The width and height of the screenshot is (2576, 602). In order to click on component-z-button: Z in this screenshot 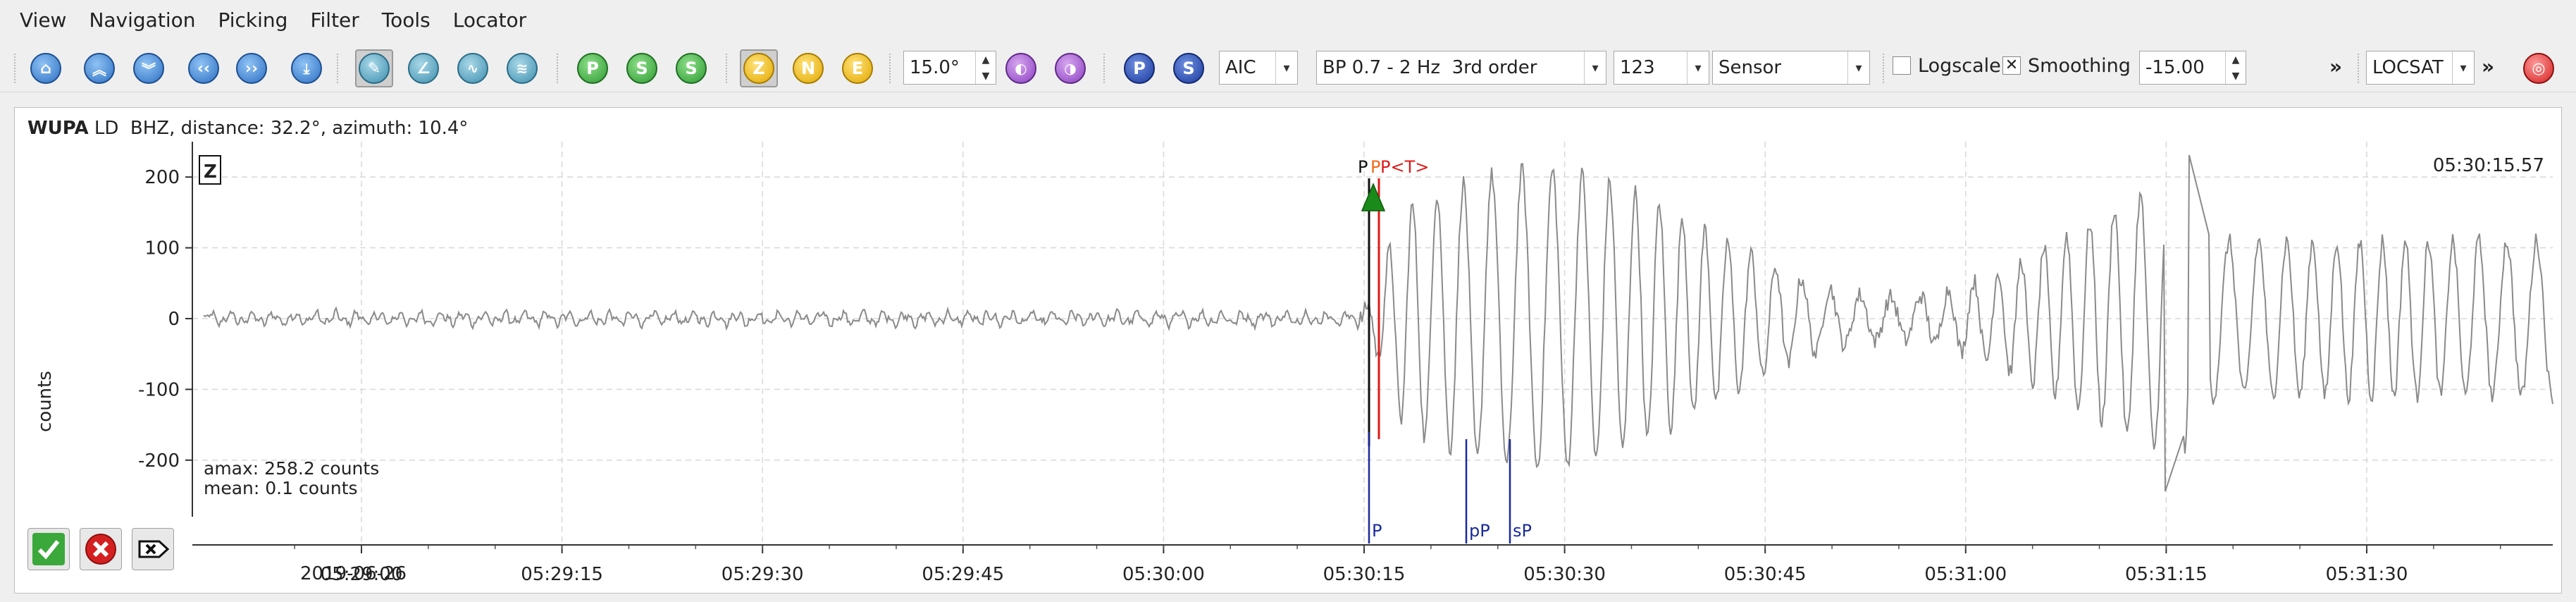, I will do `click(759, 68)`.